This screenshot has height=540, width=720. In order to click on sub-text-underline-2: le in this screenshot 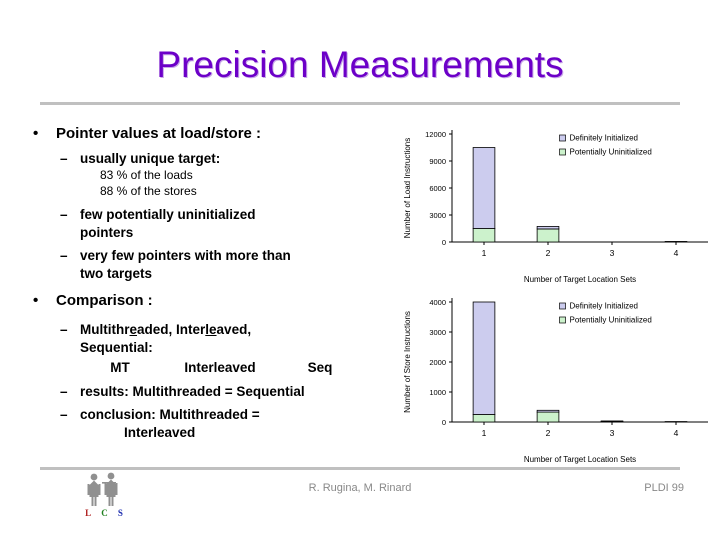, I will do `click(211, 330)`.